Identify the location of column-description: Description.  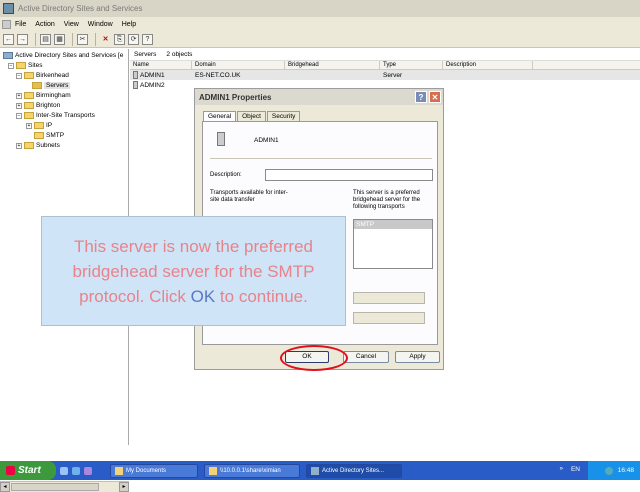
(488, 65).